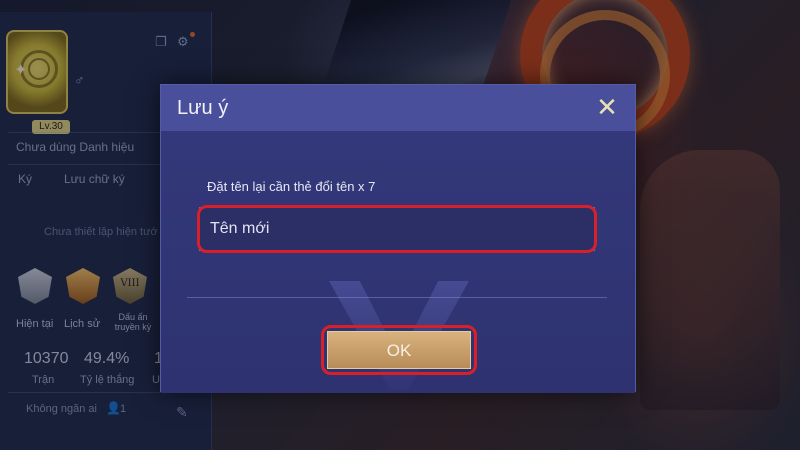 This screenshot has height=450, width=800. I want to click on close-icon: ✕, so click(607, 107).